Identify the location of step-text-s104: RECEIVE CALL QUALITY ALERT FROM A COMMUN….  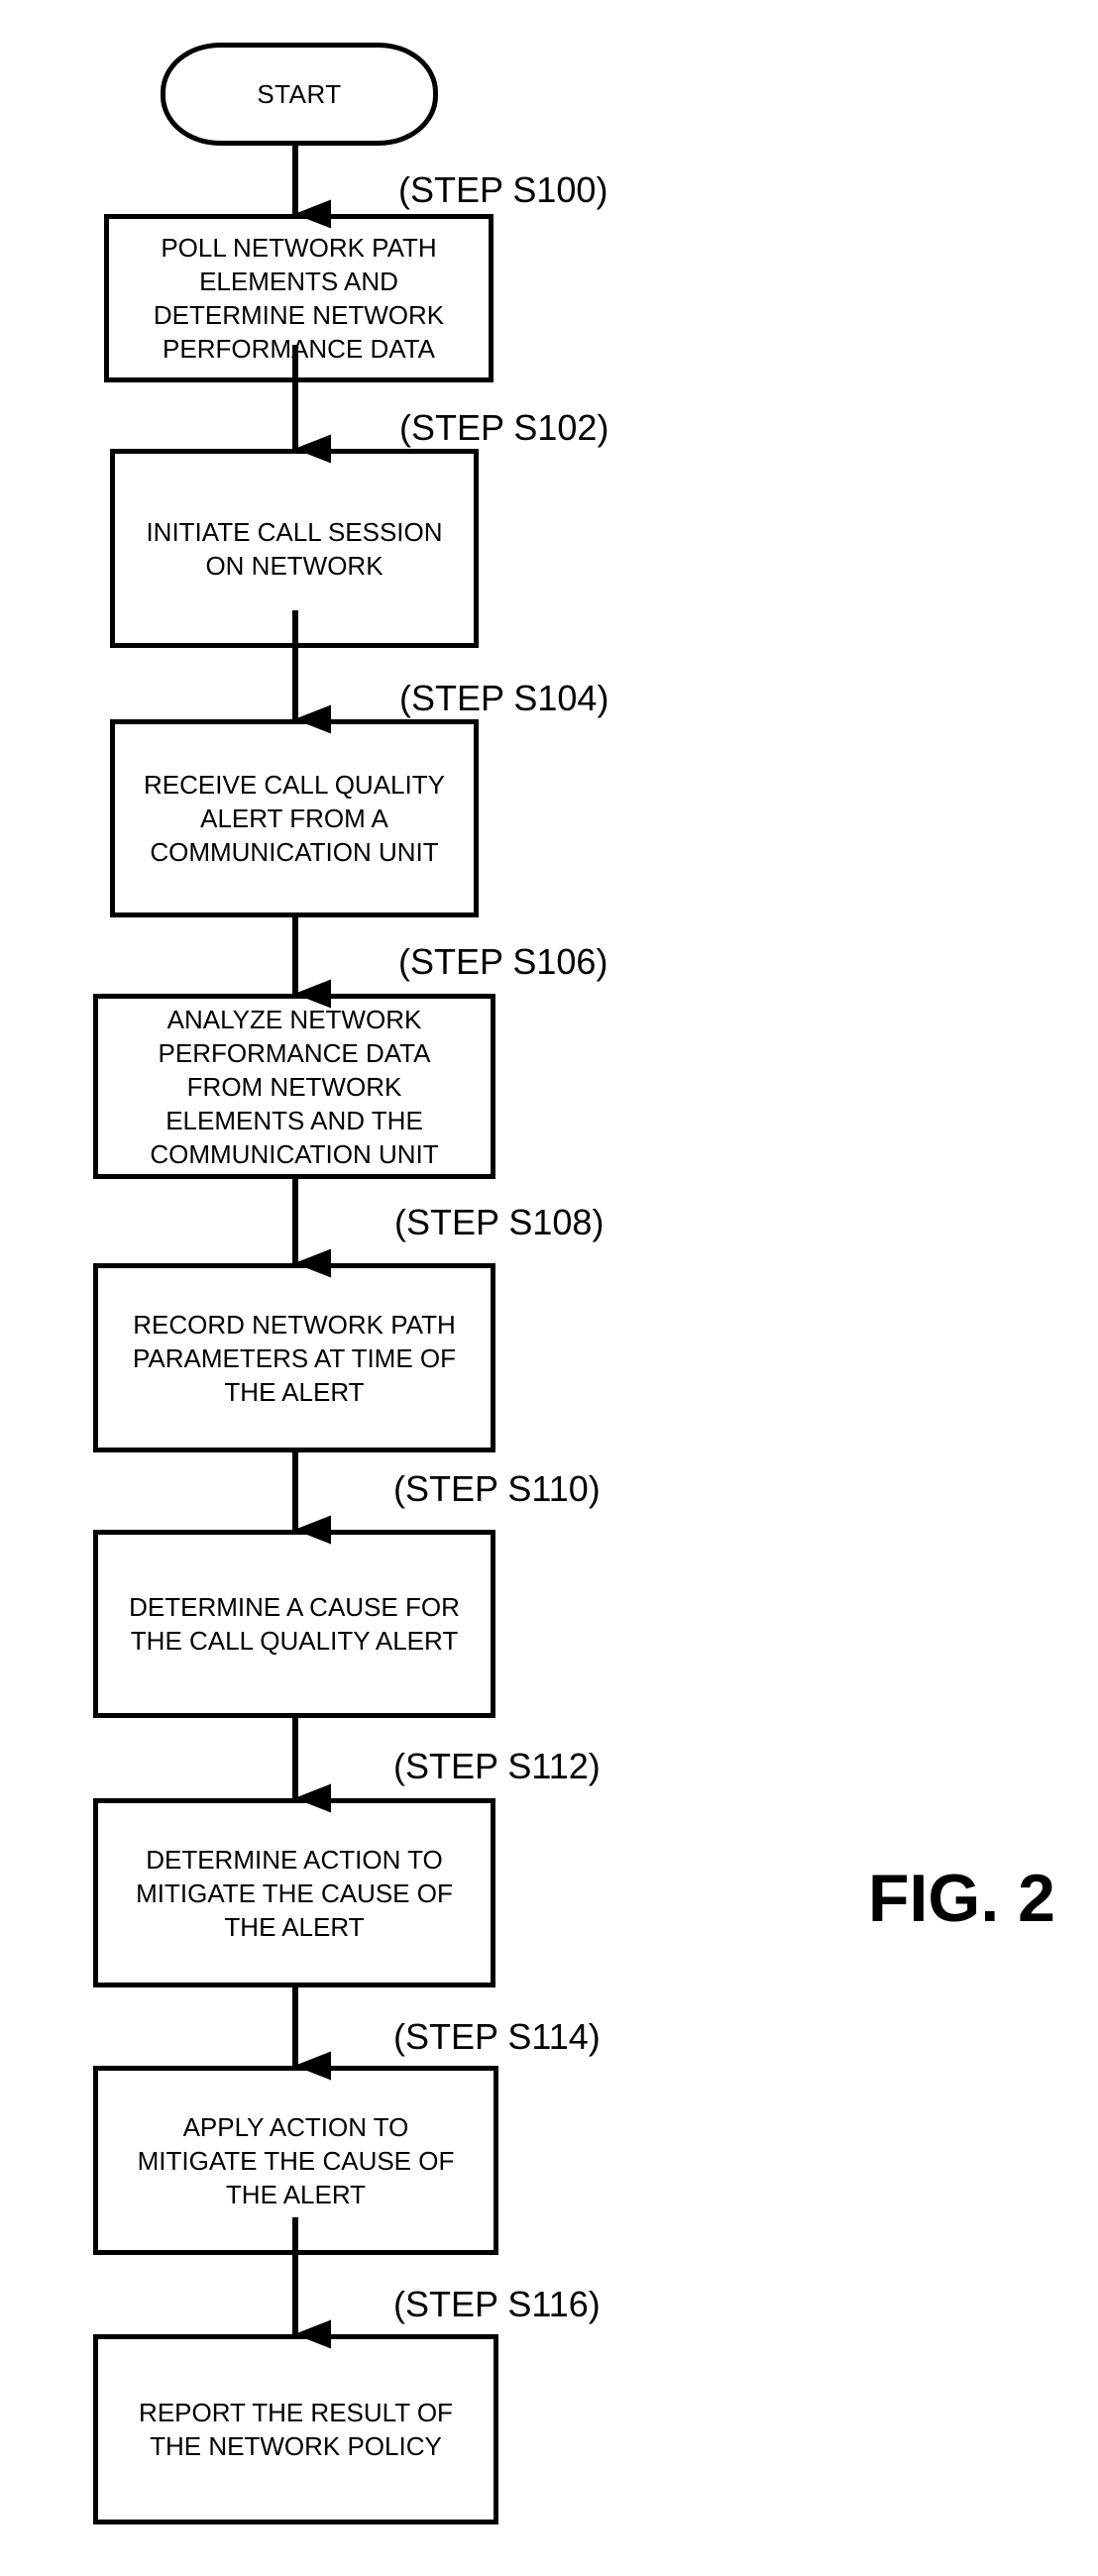
(295, 818).